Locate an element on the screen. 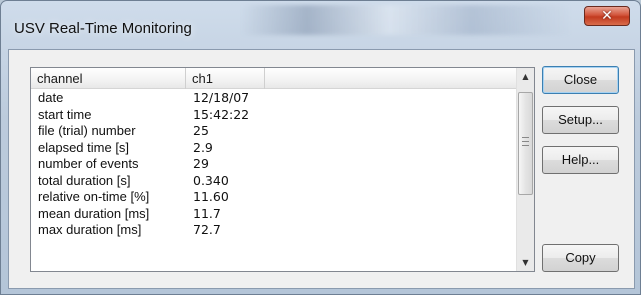 The height and width of the screenshot is (295, 641). list-item: elapsed time [s] 2.9 is located at coordinates (274, 148).